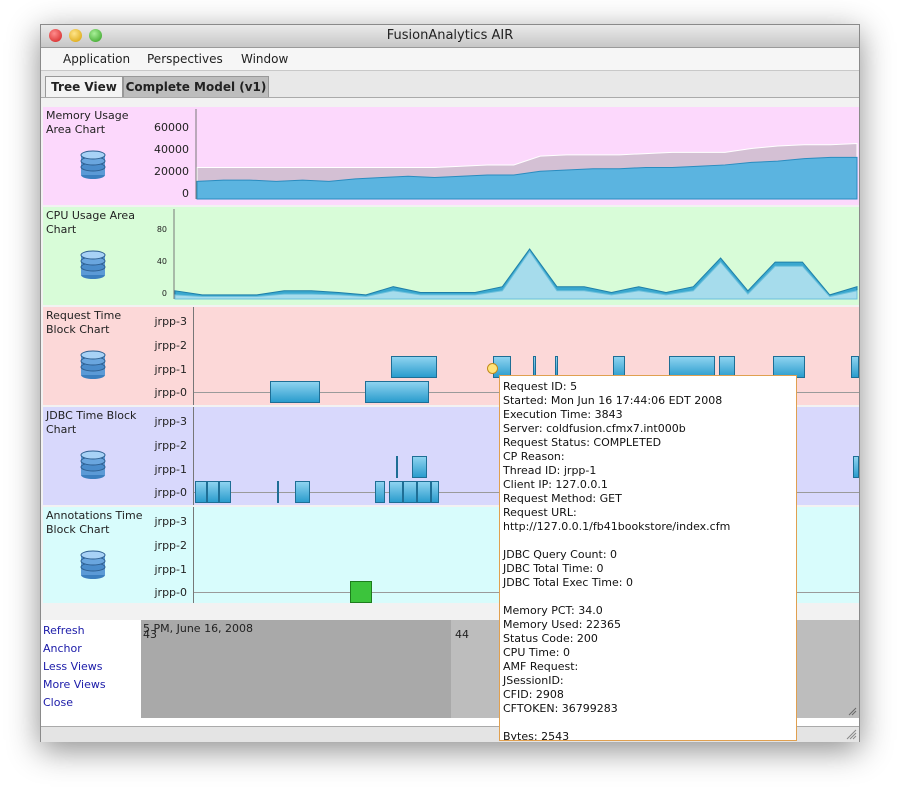 The width and height of the screenshot is (898, 795). What do you see at coordinates (541, 666) in the screenshot?
I see `tooltip-line: AMF Request:` at bounding box center [541, 666].